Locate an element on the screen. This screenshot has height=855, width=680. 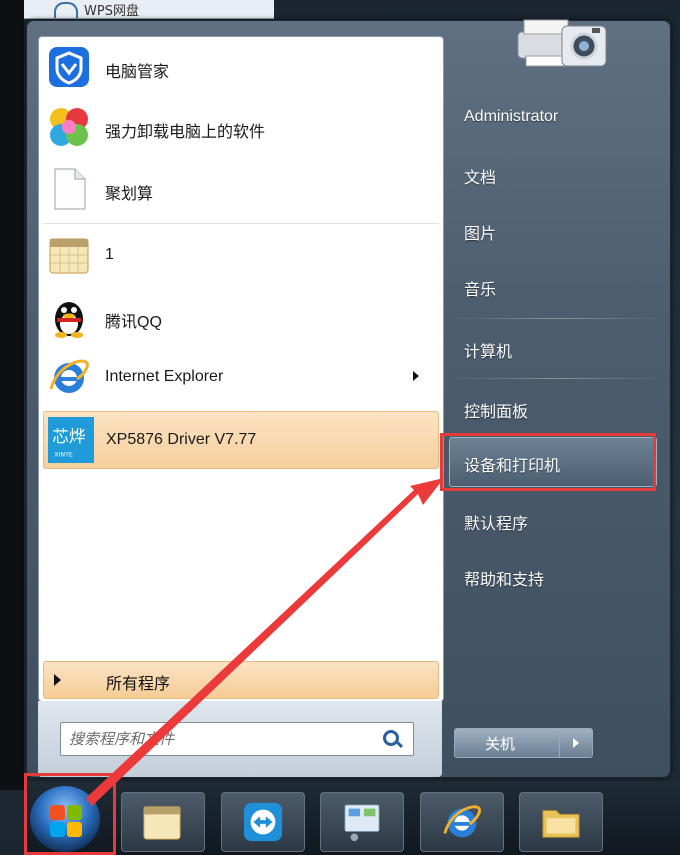
program-label: 1 is located at coordinates (109, 254).